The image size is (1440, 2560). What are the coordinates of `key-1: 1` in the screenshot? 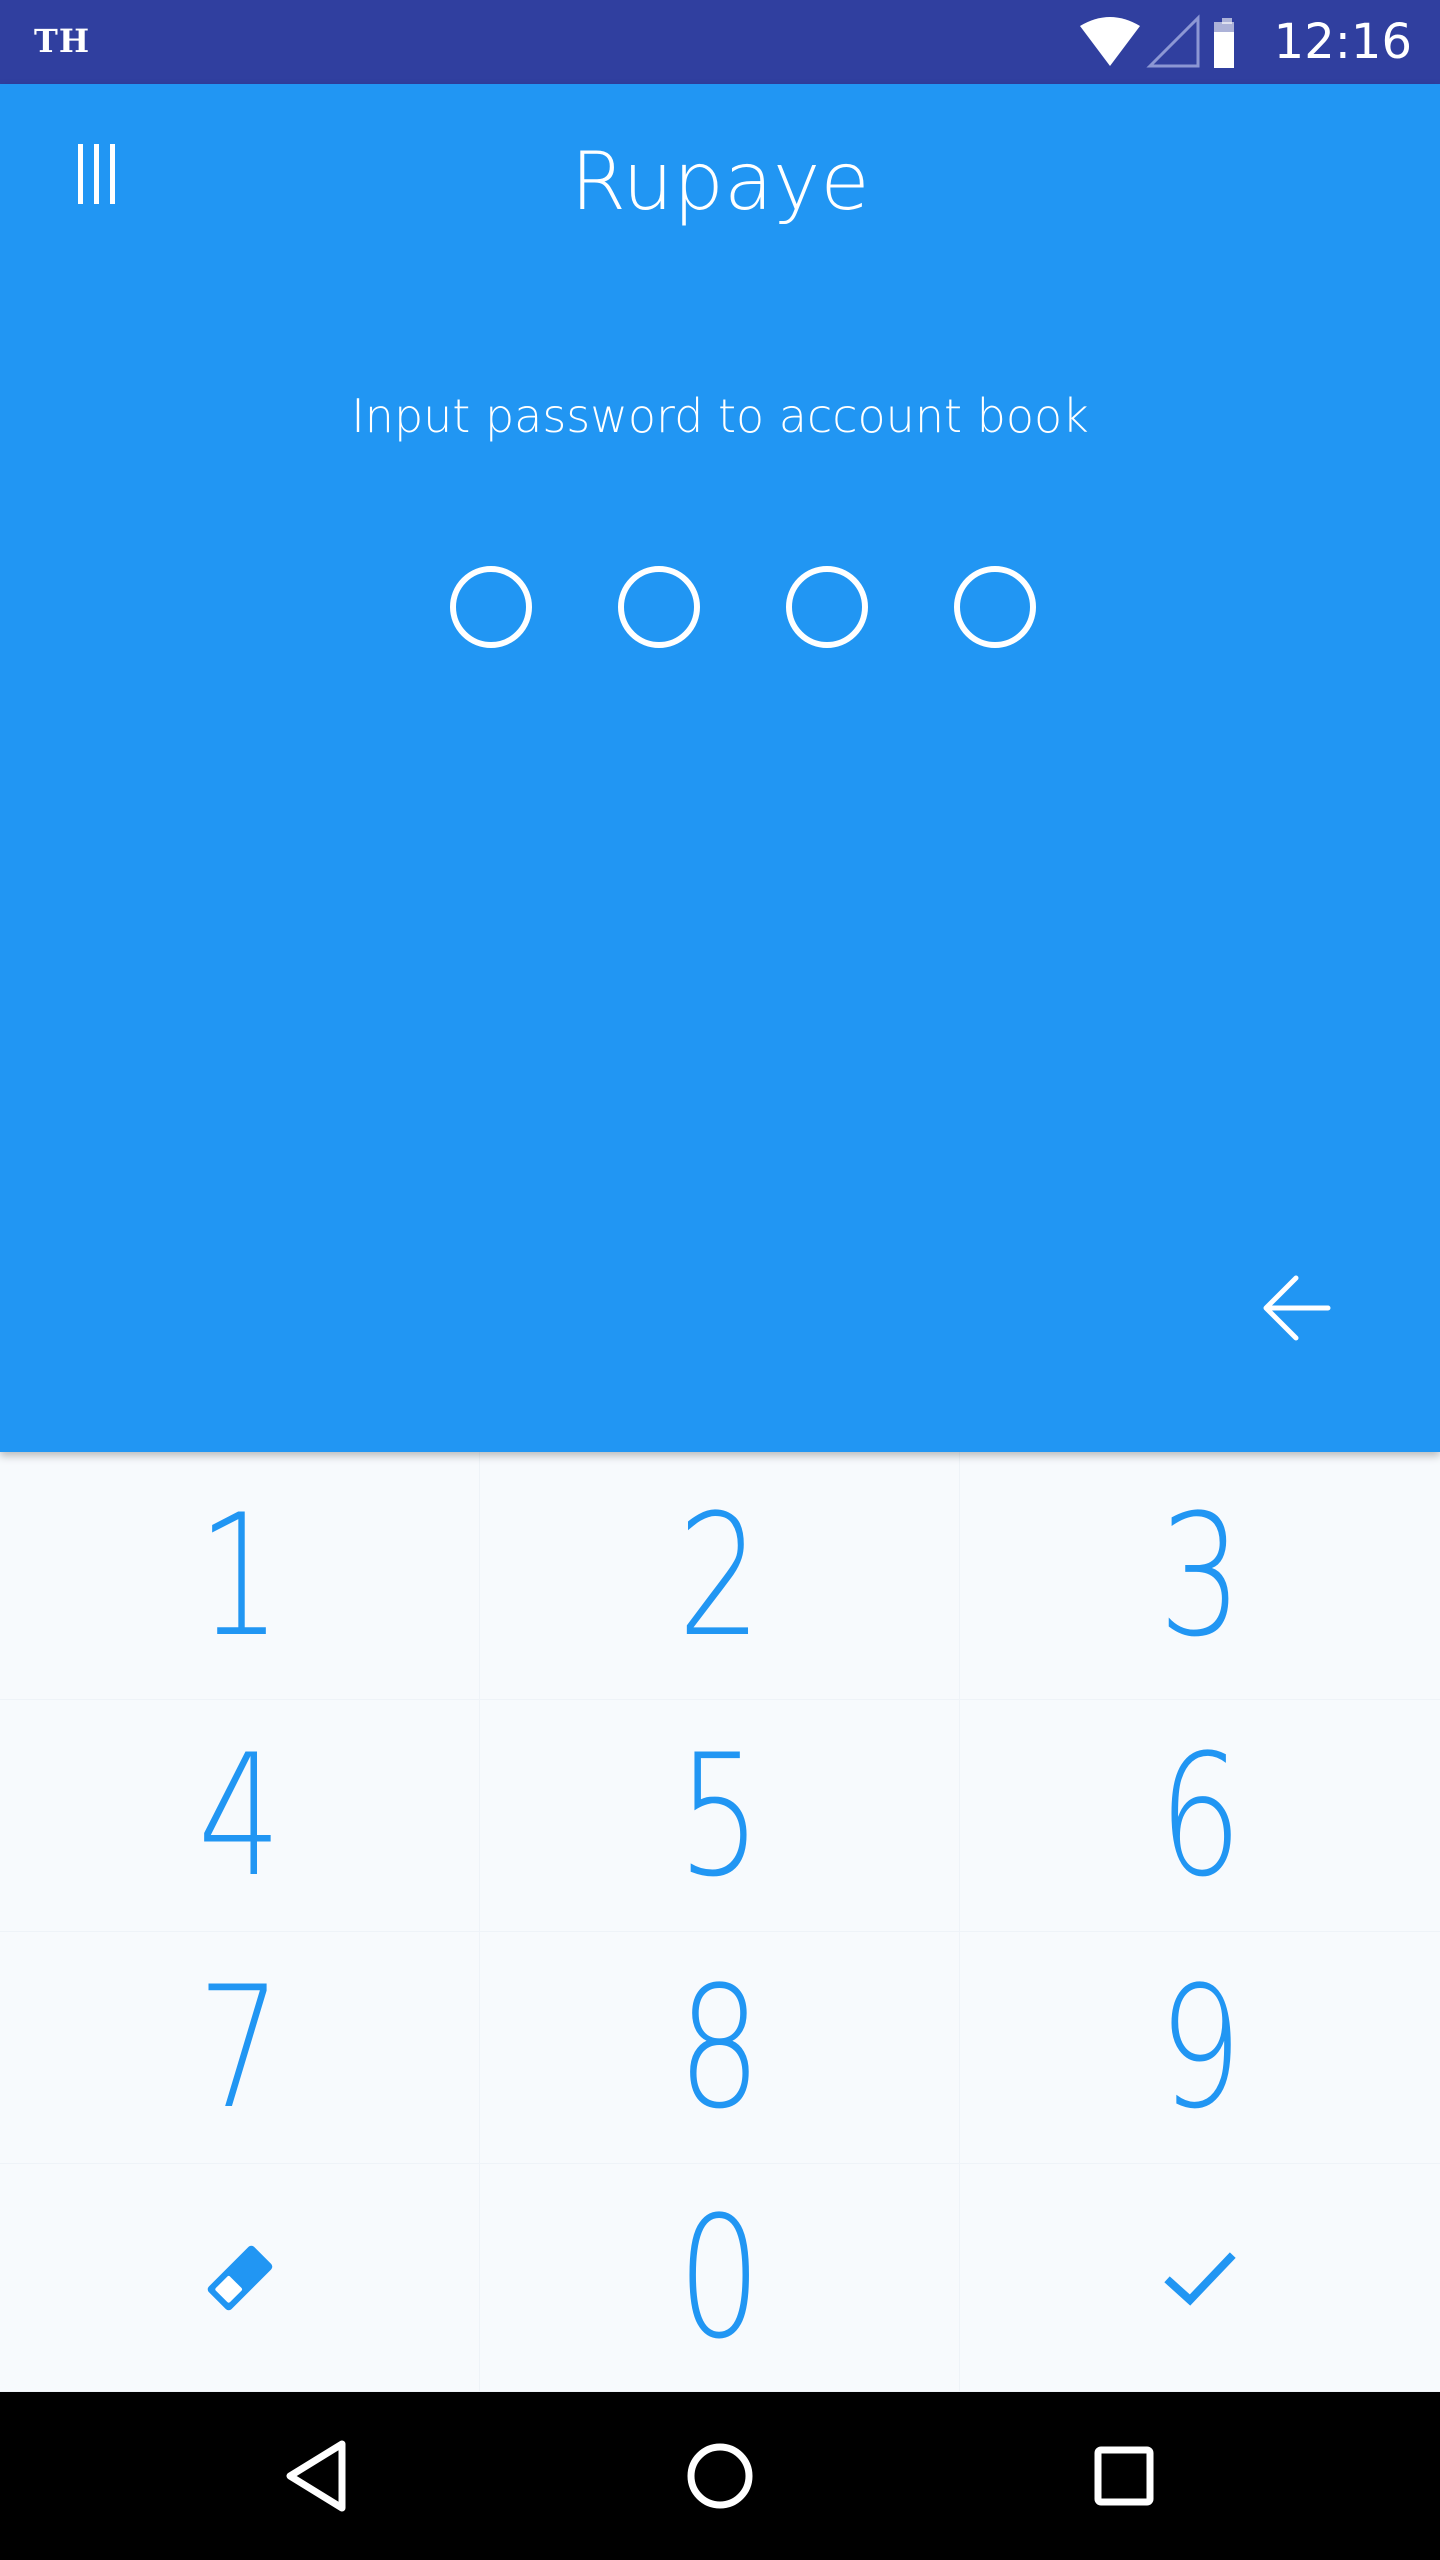 It's located at (240, 1576).